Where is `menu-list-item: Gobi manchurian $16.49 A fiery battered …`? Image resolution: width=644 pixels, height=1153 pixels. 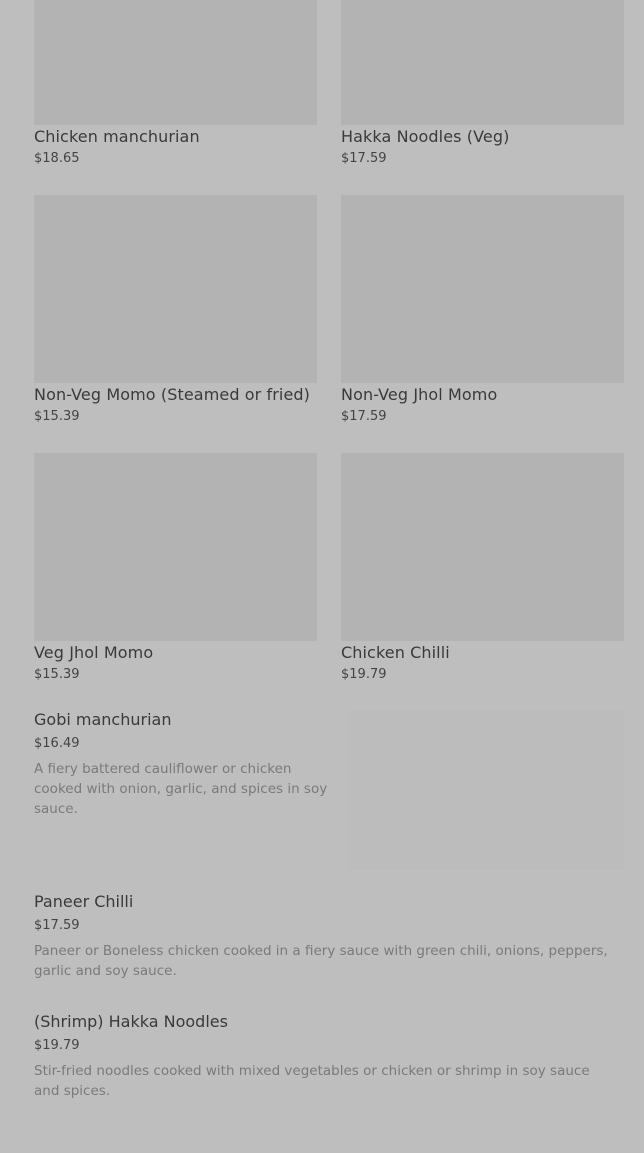
menu-list-item: Gobi manchurian $16.49 A fiery battered … is located at coordinates (184, 764).